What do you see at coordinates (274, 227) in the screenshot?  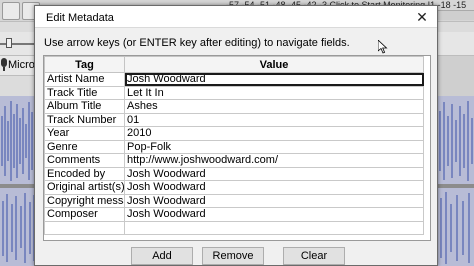 I see `value-cell` at bounding box center [274, 227].